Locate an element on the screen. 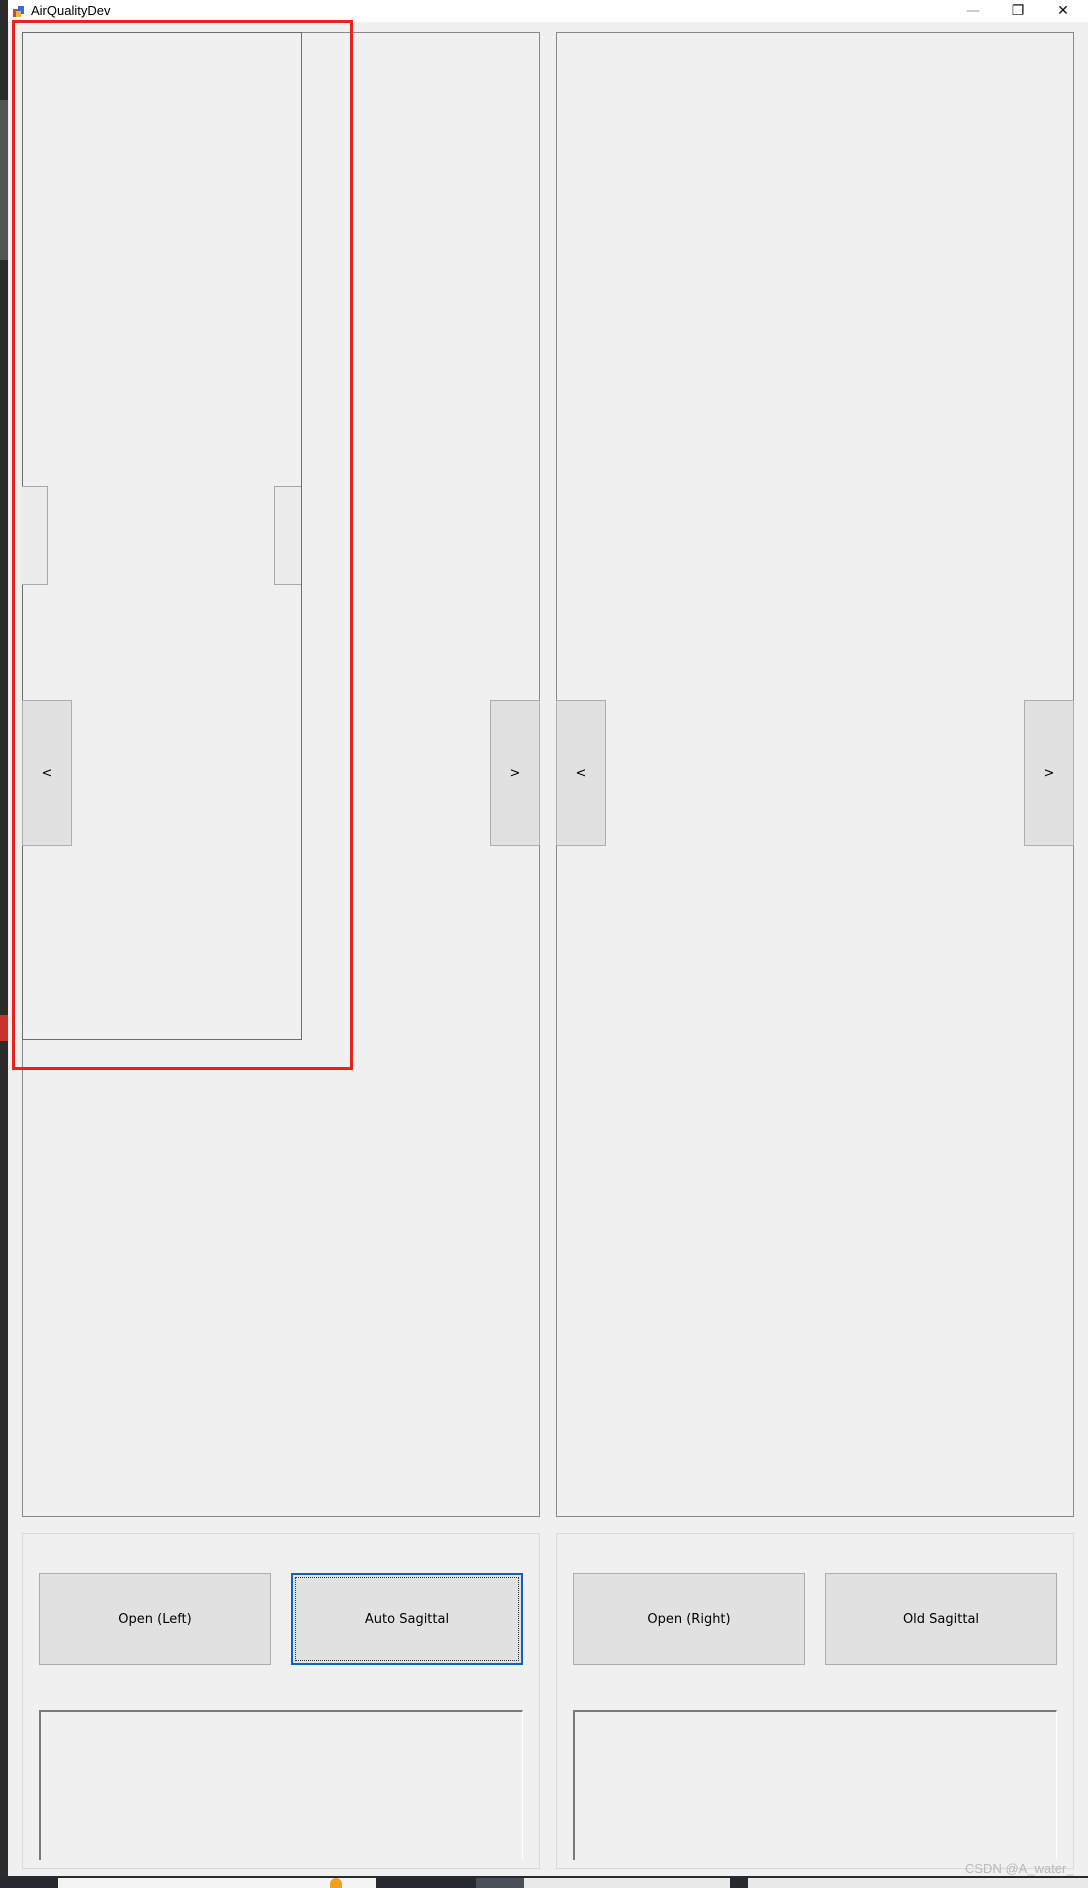 This screenshot has height=1888, width=1088. old-sagittal-button: Old Sagittal is located at coordinates (941, 1619).